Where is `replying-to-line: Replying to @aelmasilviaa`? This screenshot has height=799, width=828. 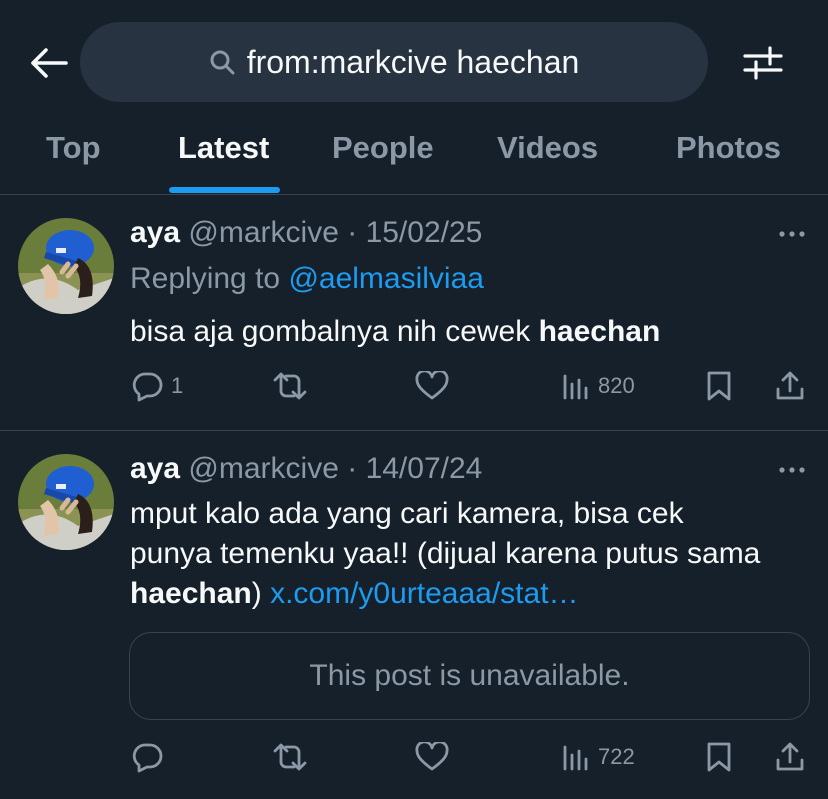 replying-to-line: Replying to @aelmasilviaa is located at coordinates (307, 279).